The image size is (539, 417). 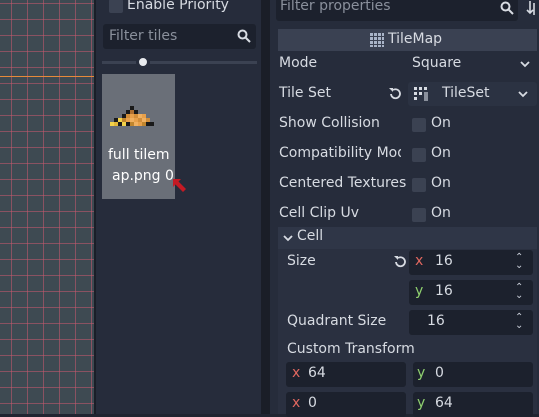 What do you see at coordinates (419, 155) in the screenshot?
I see `compatibility-mode-checkbox` at bounding box center [419, 155].